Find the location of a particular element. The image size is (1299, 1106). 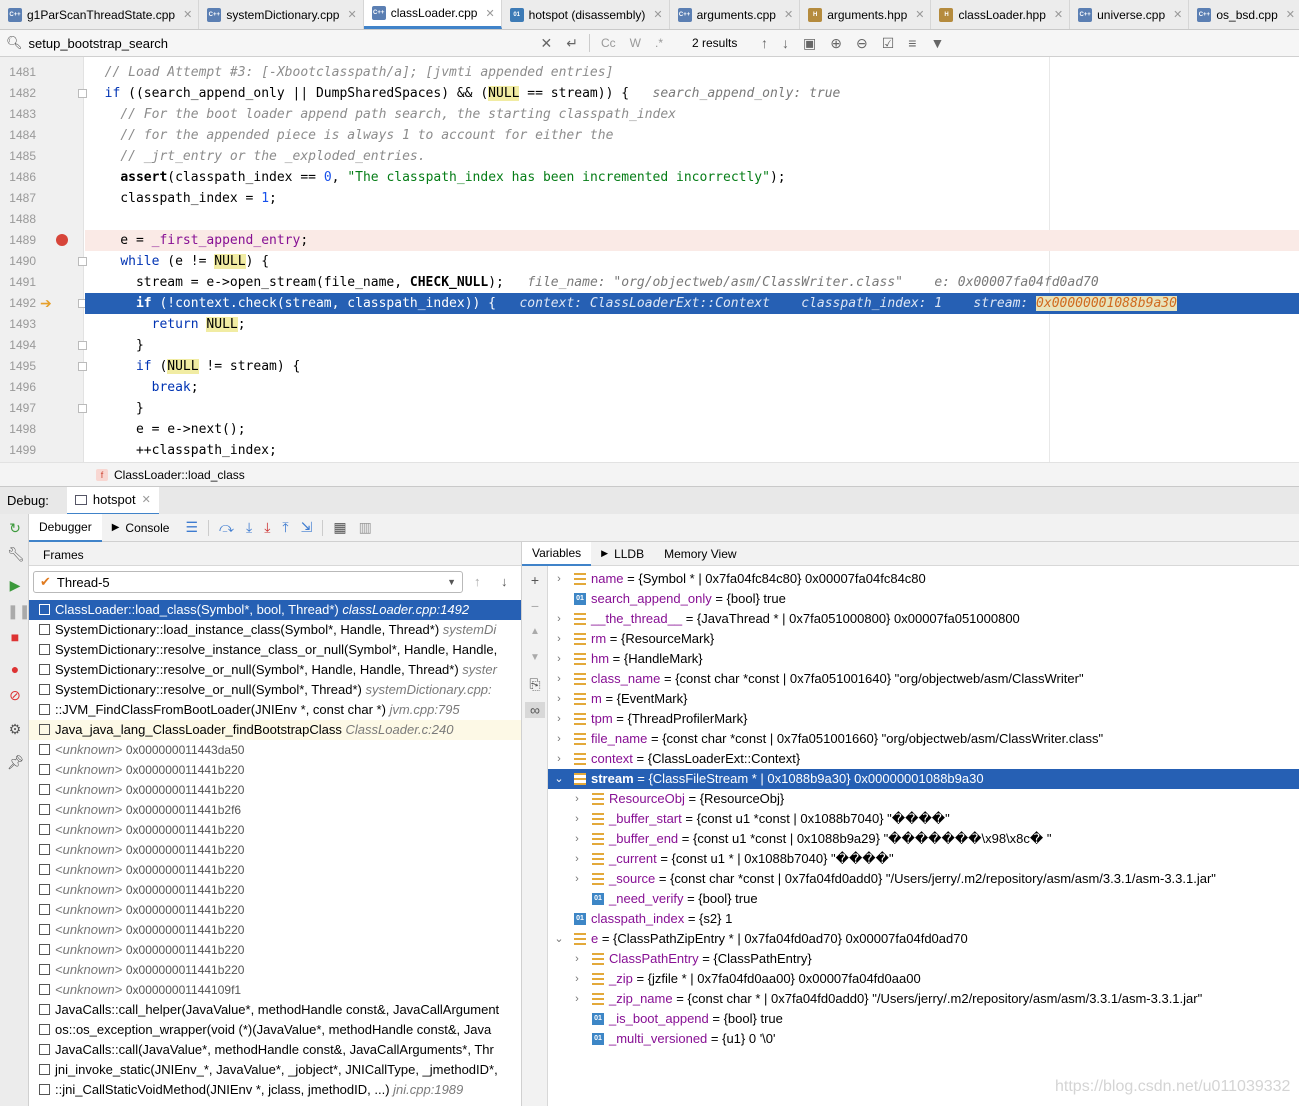

editor-breadcrumb: f ClassLoader::load_class is located at coordinates (649, 474).